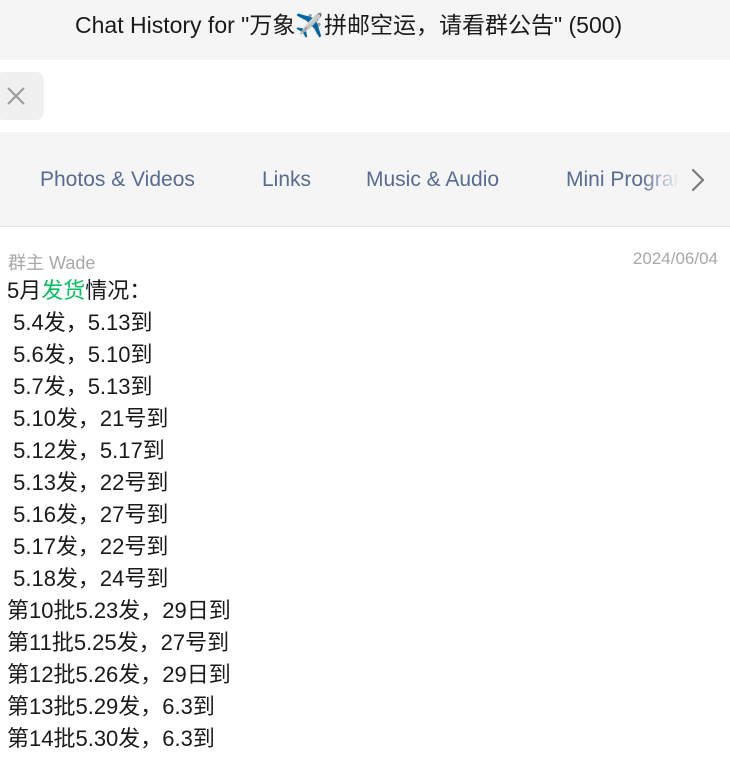  What do you see at coordinates (117, 180) in the screenshot?
I see `tab-photos-videos: Photos & Videos` at bounding box center [117, 180].